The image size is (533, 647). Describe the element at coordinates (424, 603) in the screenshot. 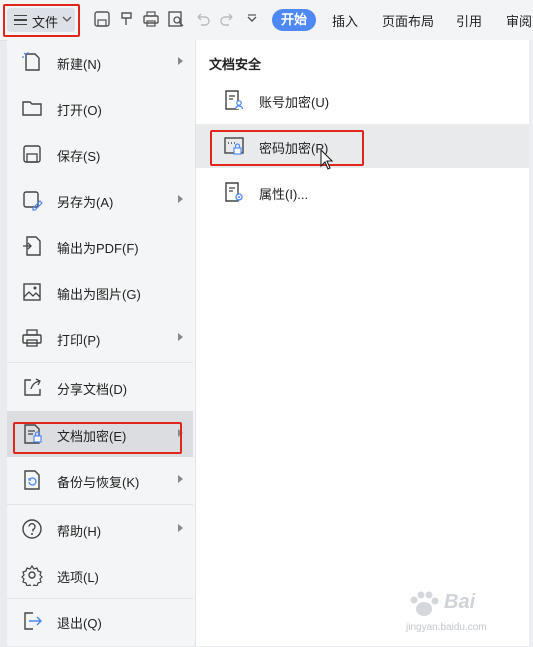

I see `paw-logo-icon` at that location.